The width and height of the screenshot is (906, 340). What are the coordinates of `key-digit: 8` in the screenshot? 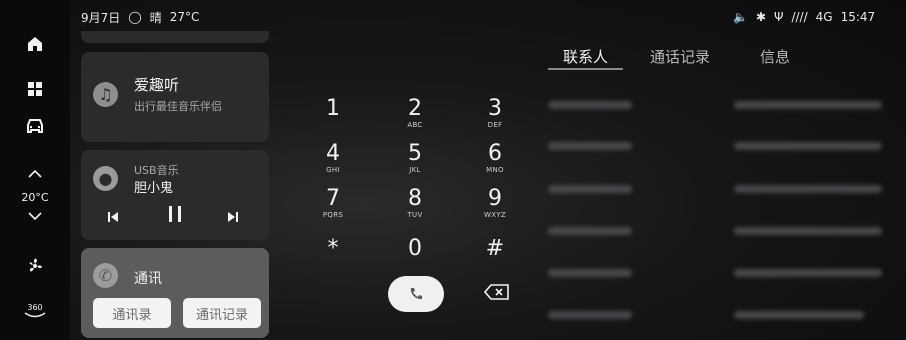 It's located at (415, 198).